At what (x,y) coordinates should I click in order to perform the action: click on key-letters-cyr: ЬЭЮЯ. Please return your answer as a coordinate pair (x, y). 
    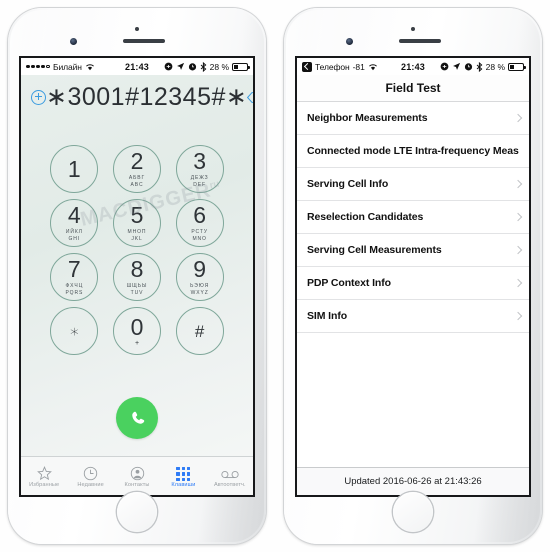
    Looking at the image, I should click on (200, 286).